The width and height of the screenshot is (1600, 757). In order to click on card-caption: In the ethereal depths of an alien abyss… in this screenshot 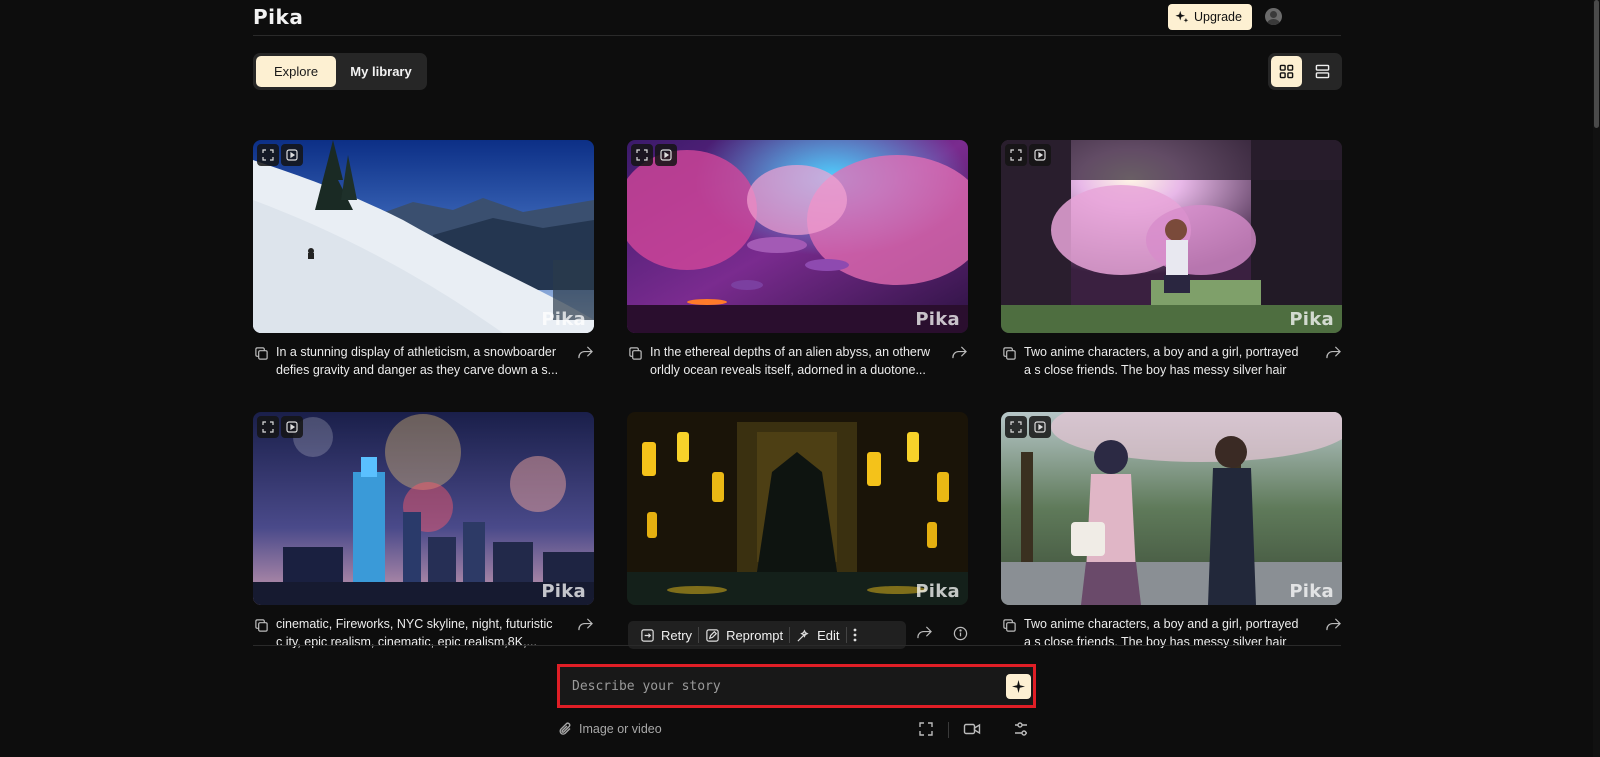, I will do `click(797, 361)`.